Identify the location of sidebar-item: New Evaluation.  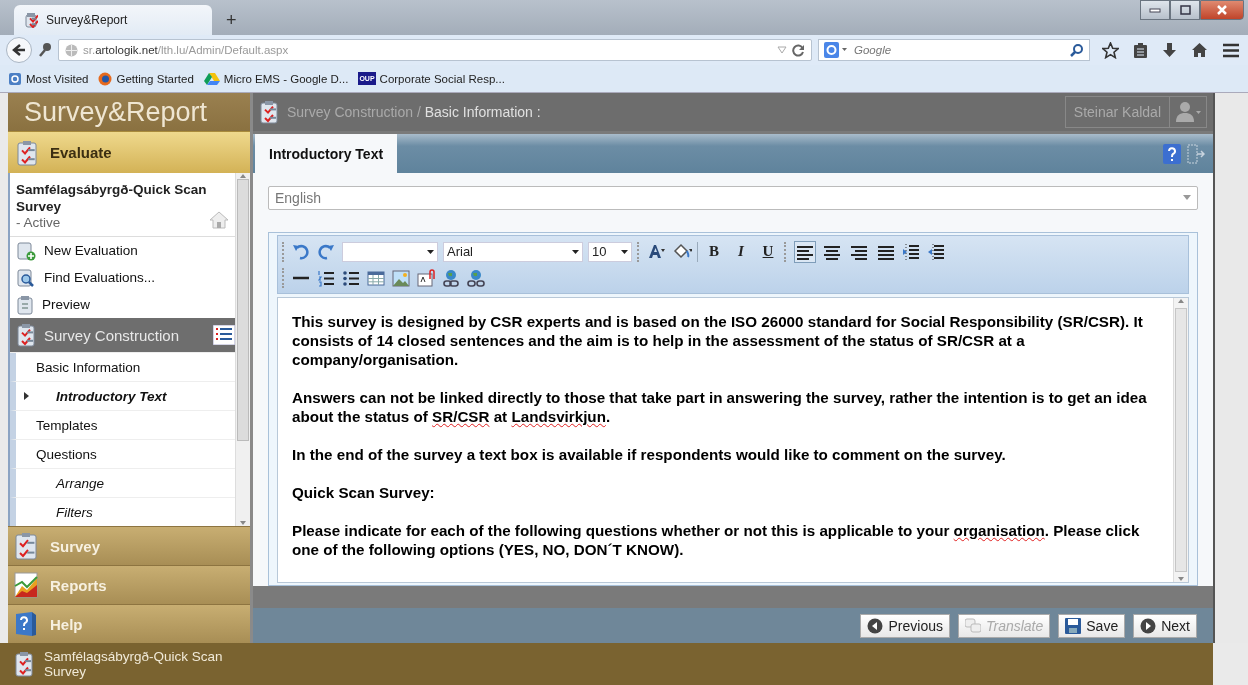
(122, 250).